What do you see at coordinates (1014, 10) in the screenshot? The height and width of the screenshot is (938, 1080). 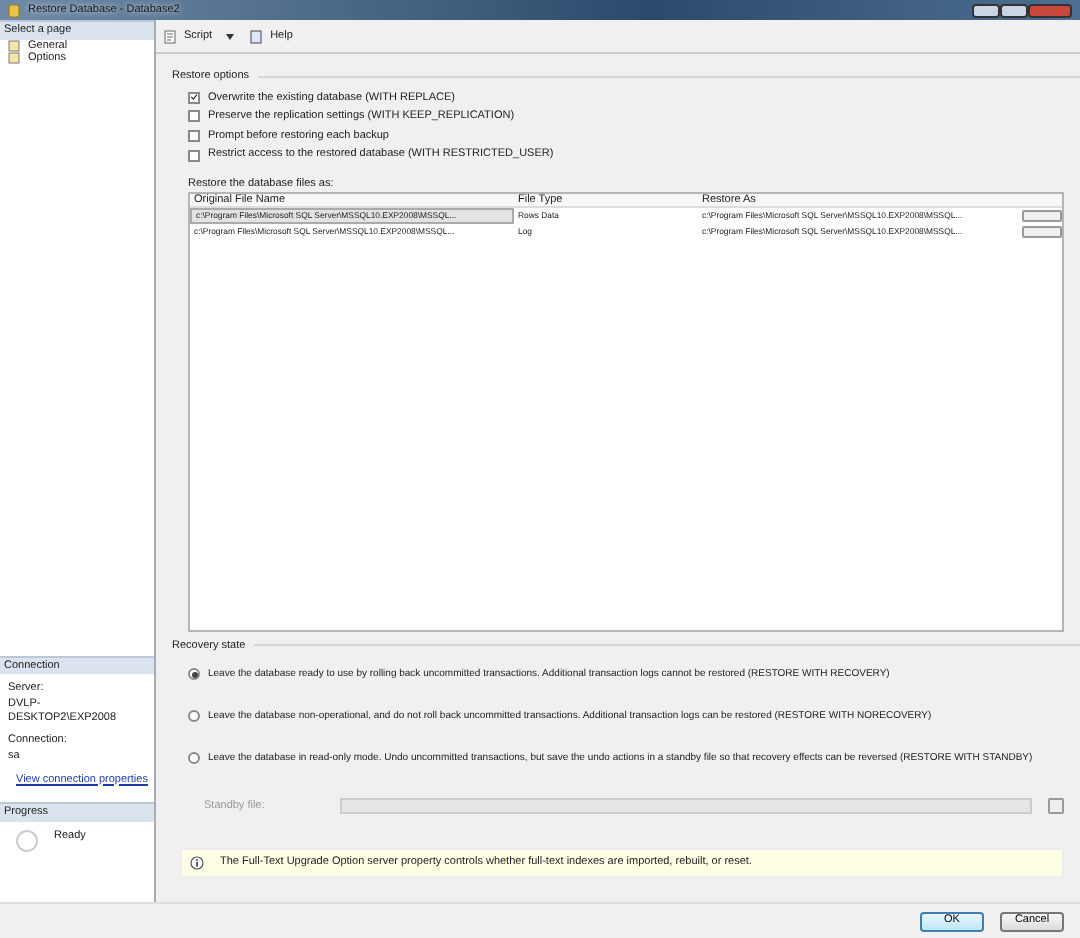 I see `maximize-button` at bounding box center [1014, 10].